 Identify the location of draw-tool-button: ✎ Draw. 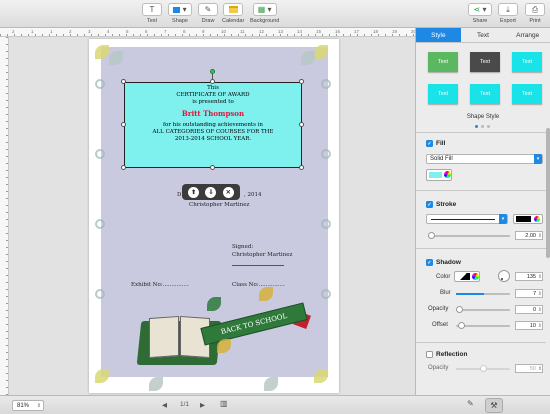
(208, 13).